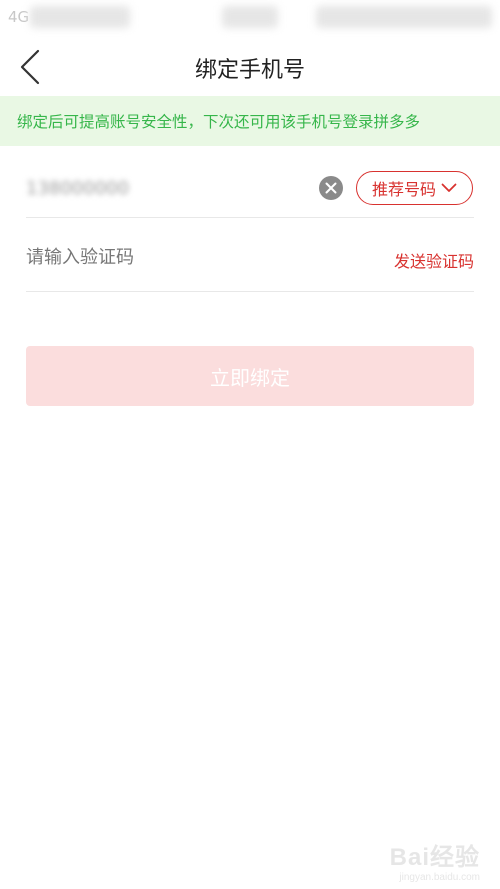 This screenshot has width=500, height=889. I want to click on verification-code-input, so click(176, 257).